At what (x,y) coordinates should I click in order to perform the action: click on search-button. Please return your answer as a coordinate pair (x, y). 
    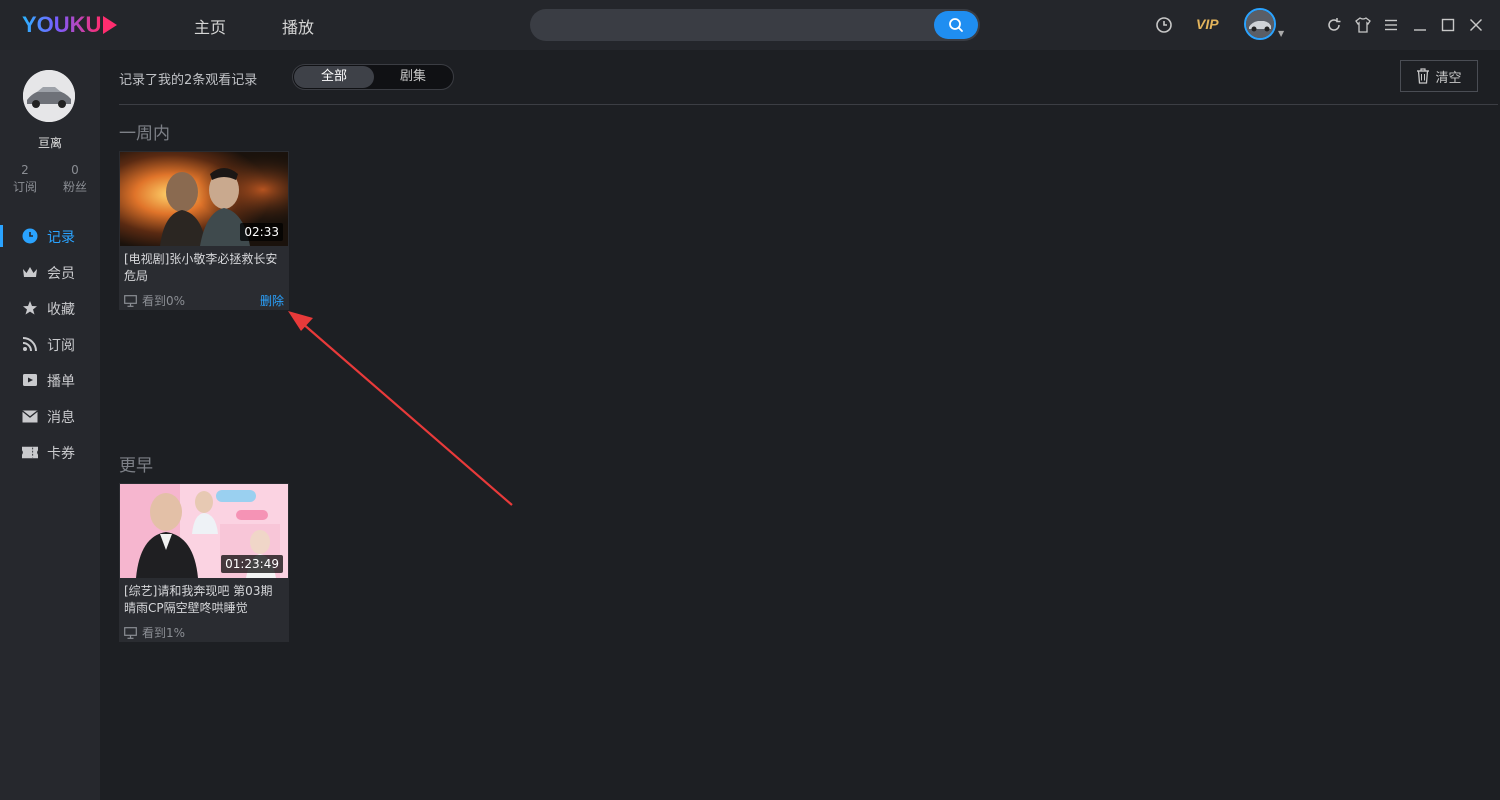
    Looking at the image, I should click on (956, 25).